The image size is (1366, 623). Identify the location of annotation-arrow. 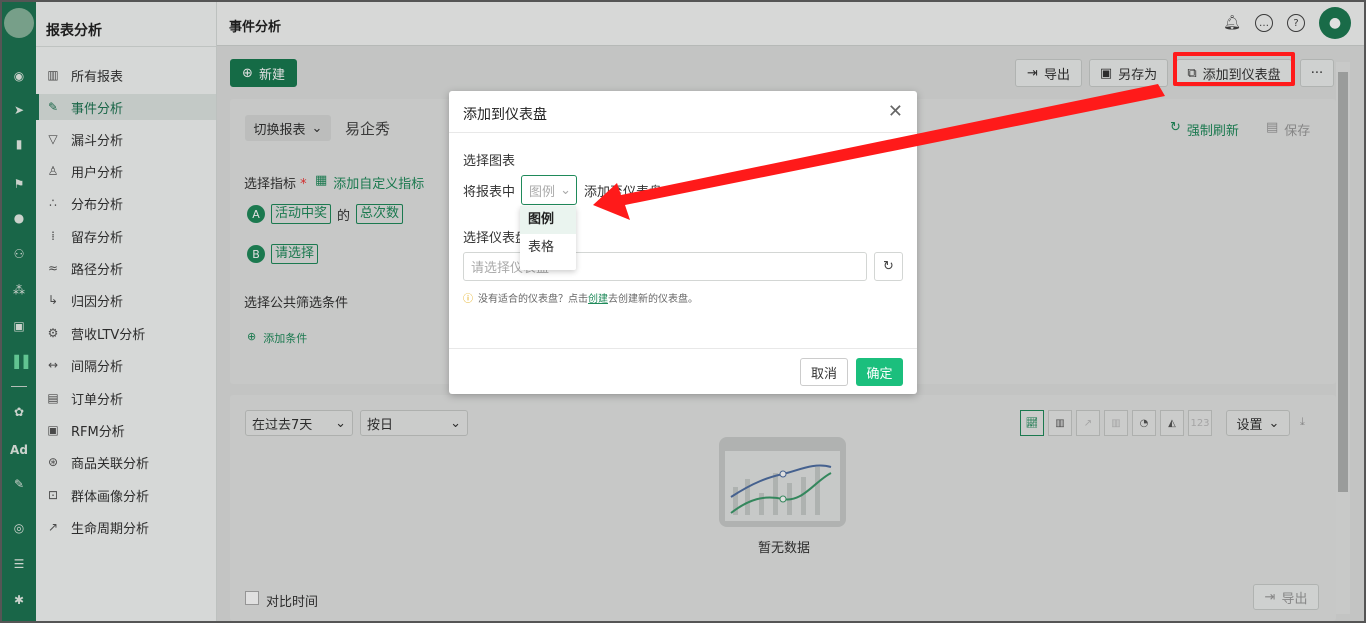
(879, 152).